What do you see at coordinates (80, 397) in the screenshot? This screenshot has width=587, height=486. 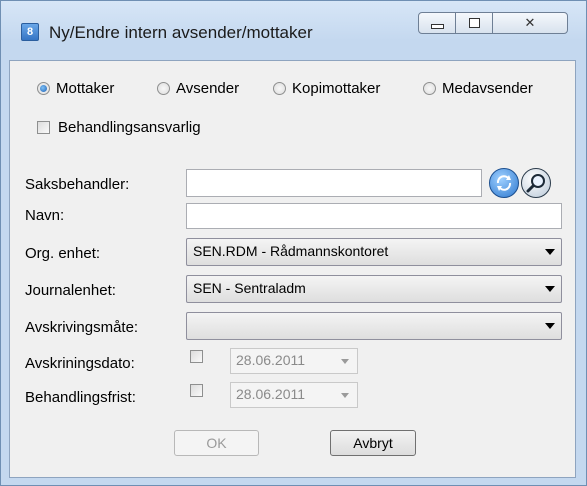 I see `label-behandlingsfrist: Behandlingsfrist:` at bounding box center [80, 397].